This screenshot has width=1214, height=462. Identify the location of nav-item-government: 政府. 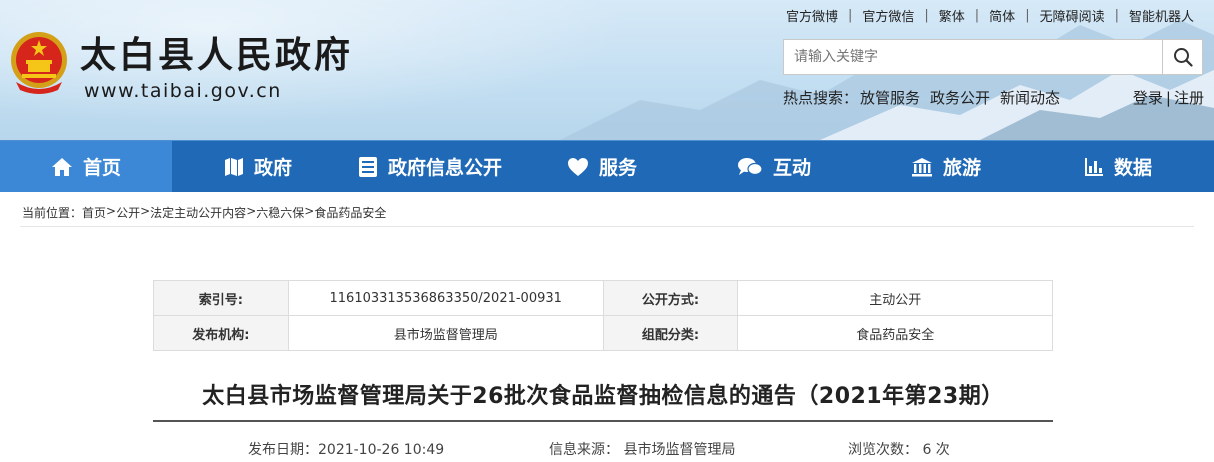
(258, 166).